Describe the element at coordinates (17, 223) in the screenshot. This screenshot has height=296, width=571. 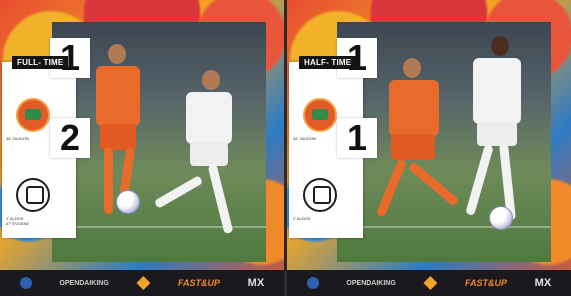
I see `away-scorer: 67' EVGENE` at that location.